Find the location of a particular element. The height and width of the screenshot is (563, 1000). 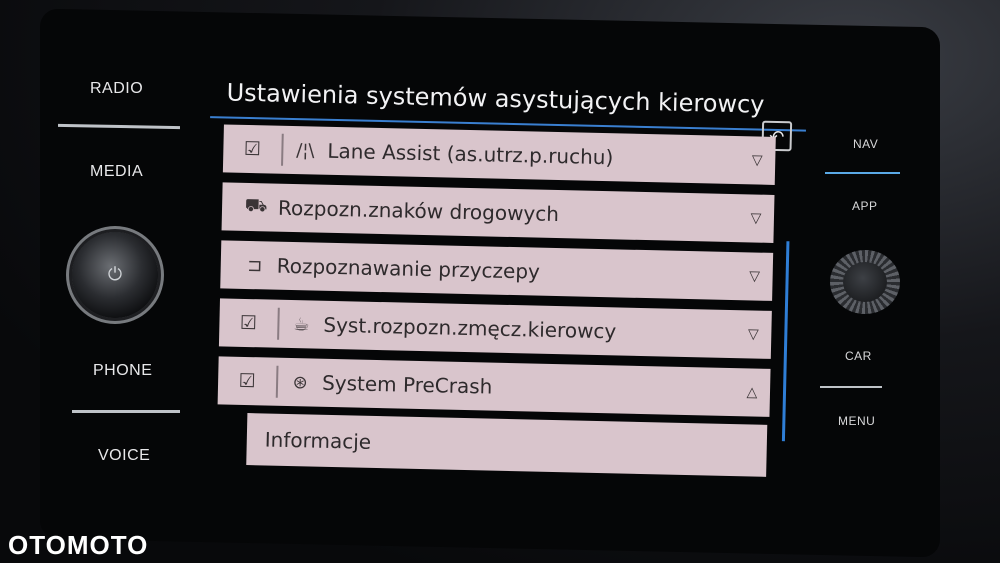

nav-button: NAV is located at coordinates (865, 144).